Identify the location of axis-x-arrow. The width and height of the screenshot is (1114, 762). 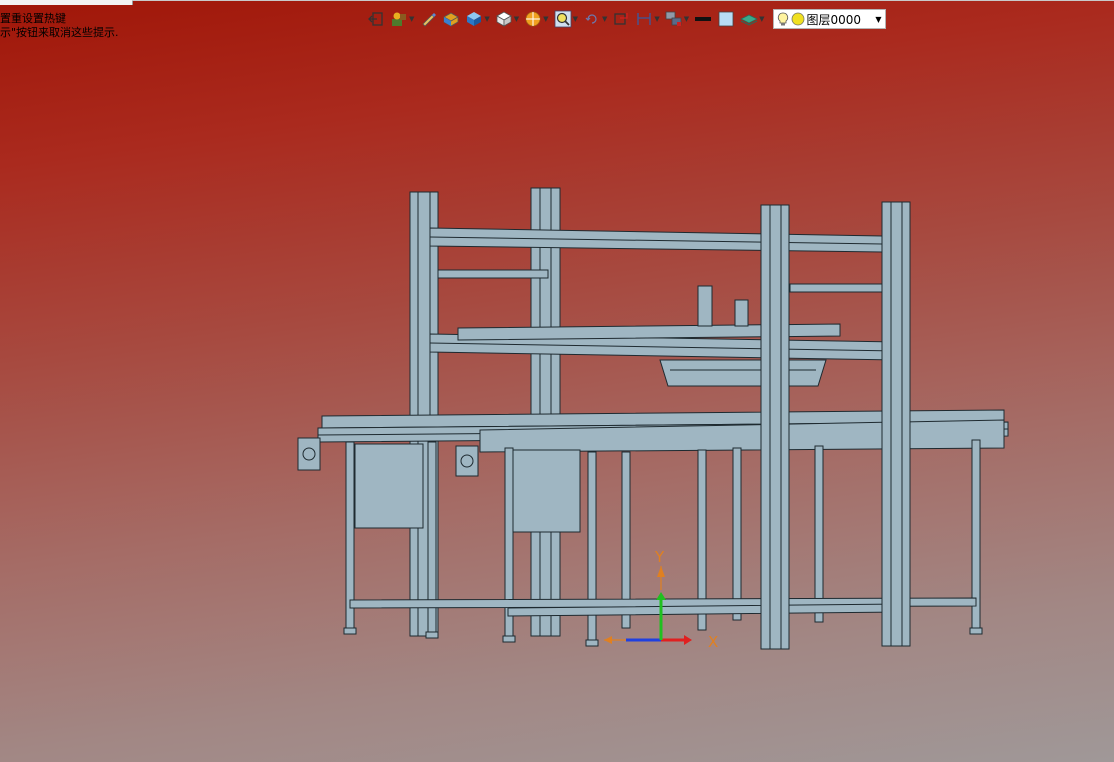
(688, 640).